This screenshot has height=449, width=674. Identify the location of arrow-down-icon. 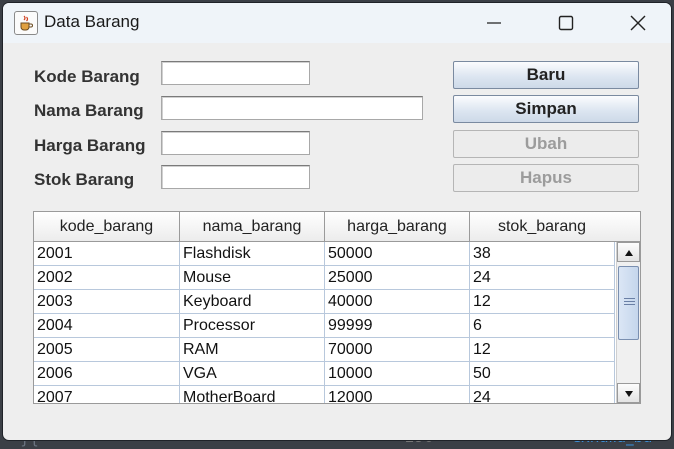
(629, 394).